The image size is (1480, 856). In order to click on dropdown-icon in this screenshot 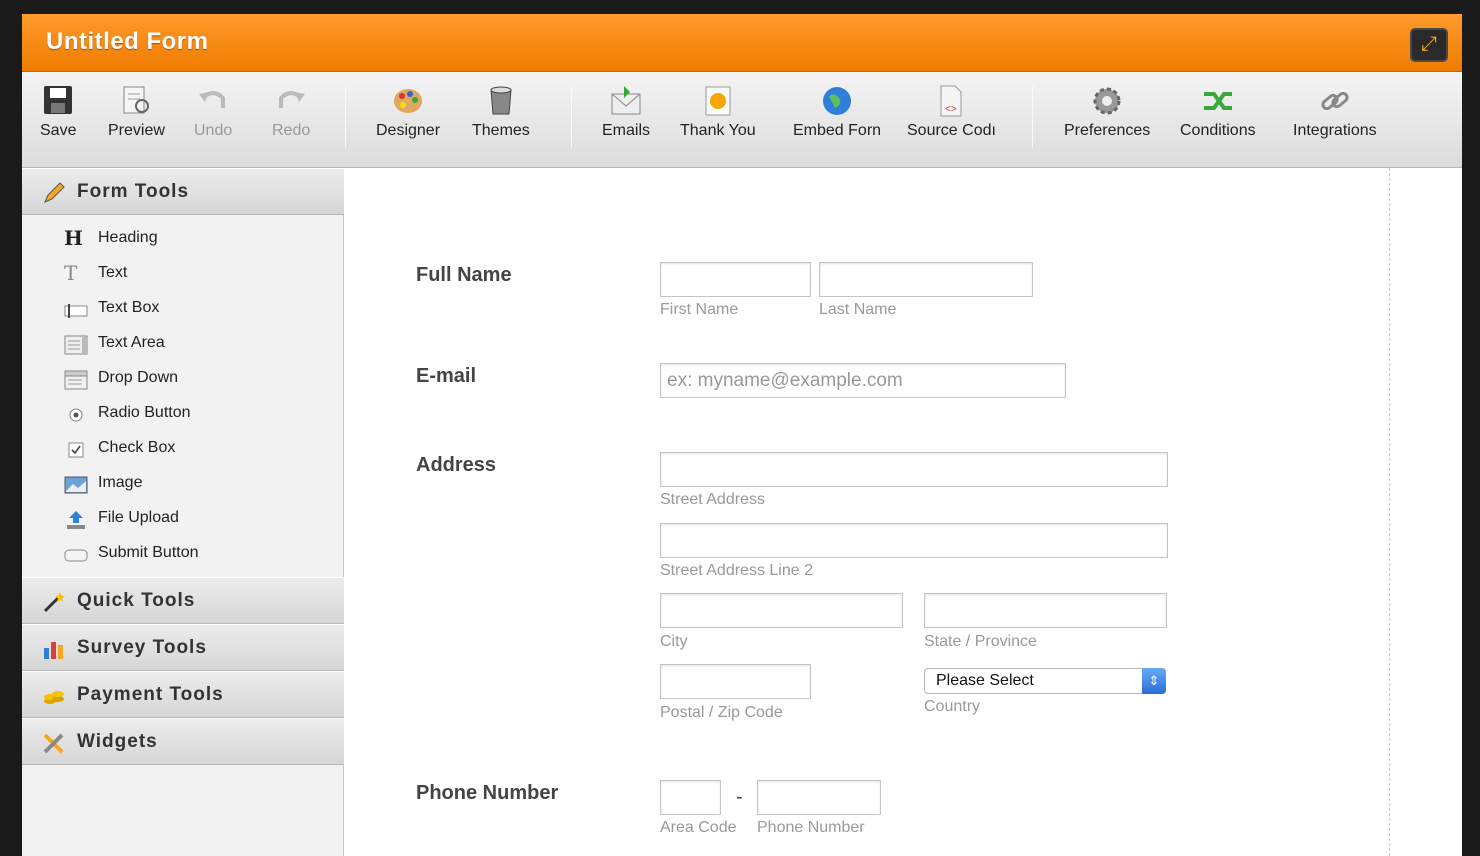, I will do `click(76, 380)`.